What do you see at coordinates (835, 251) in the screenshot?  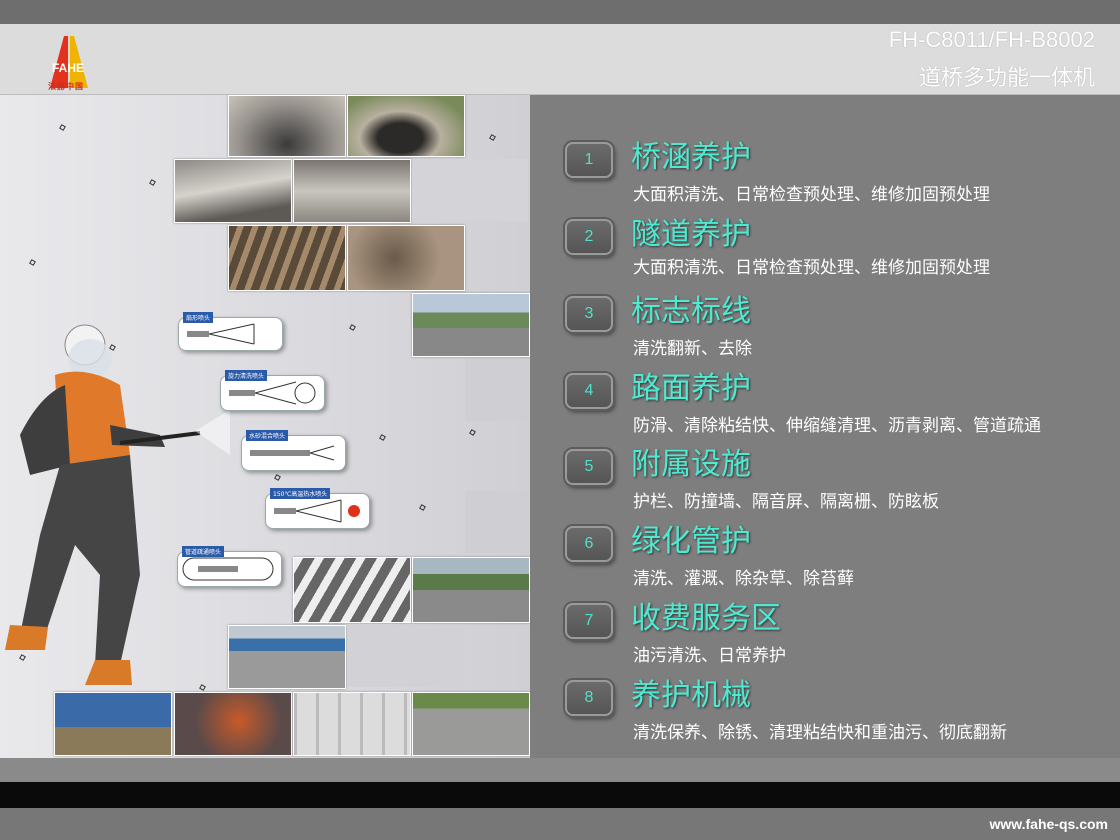 I see `list-item: 2 隧道养护 大面积清洗、日常检查预处理、维修加固预处理` at bounding box center [835, 251].